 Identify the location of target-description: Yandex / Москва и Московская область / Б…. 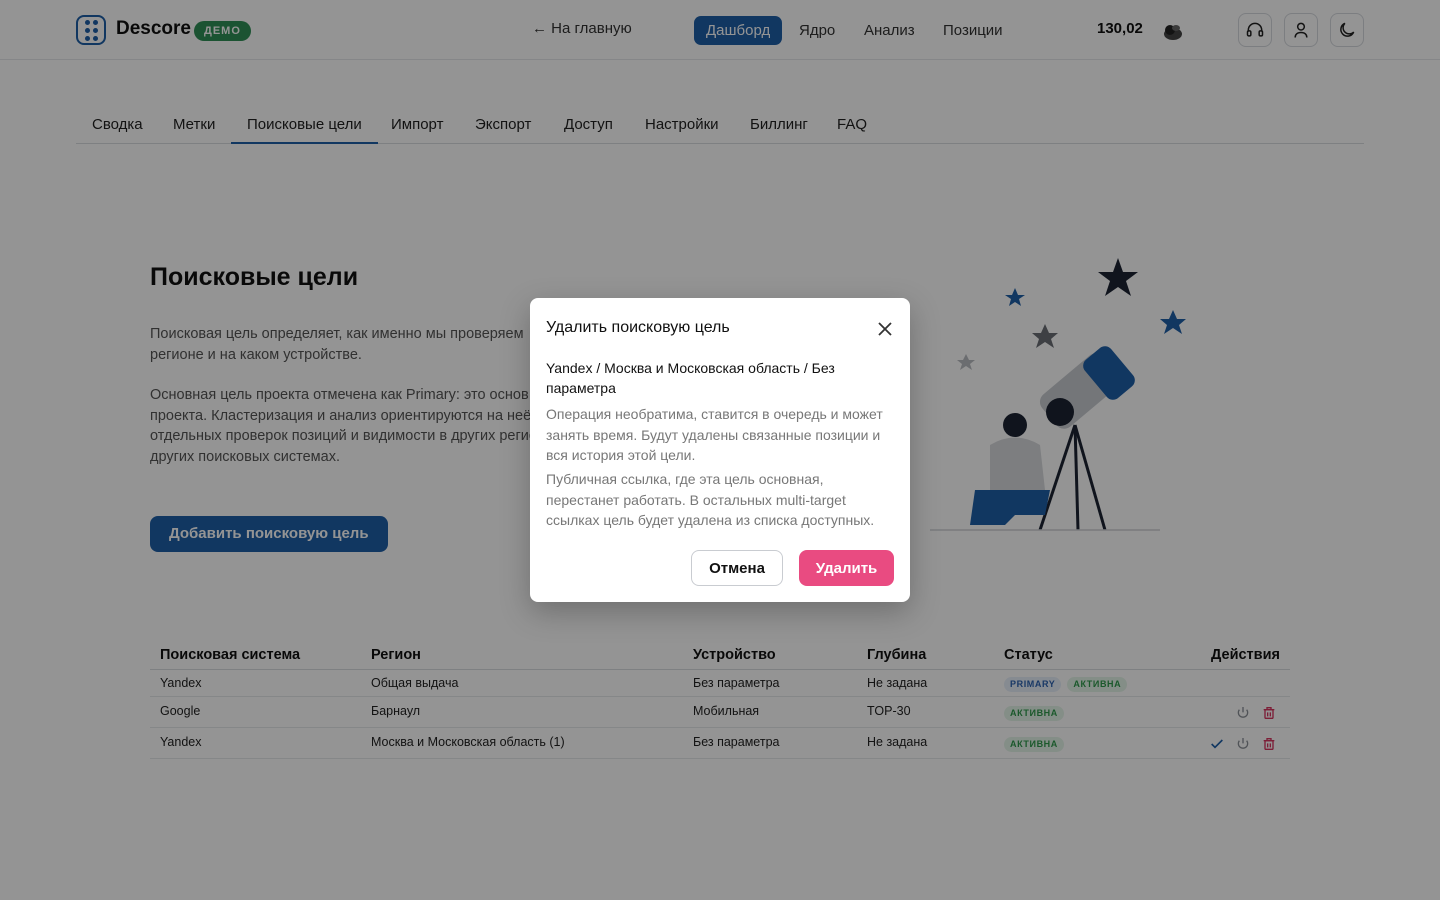
(690, 378).